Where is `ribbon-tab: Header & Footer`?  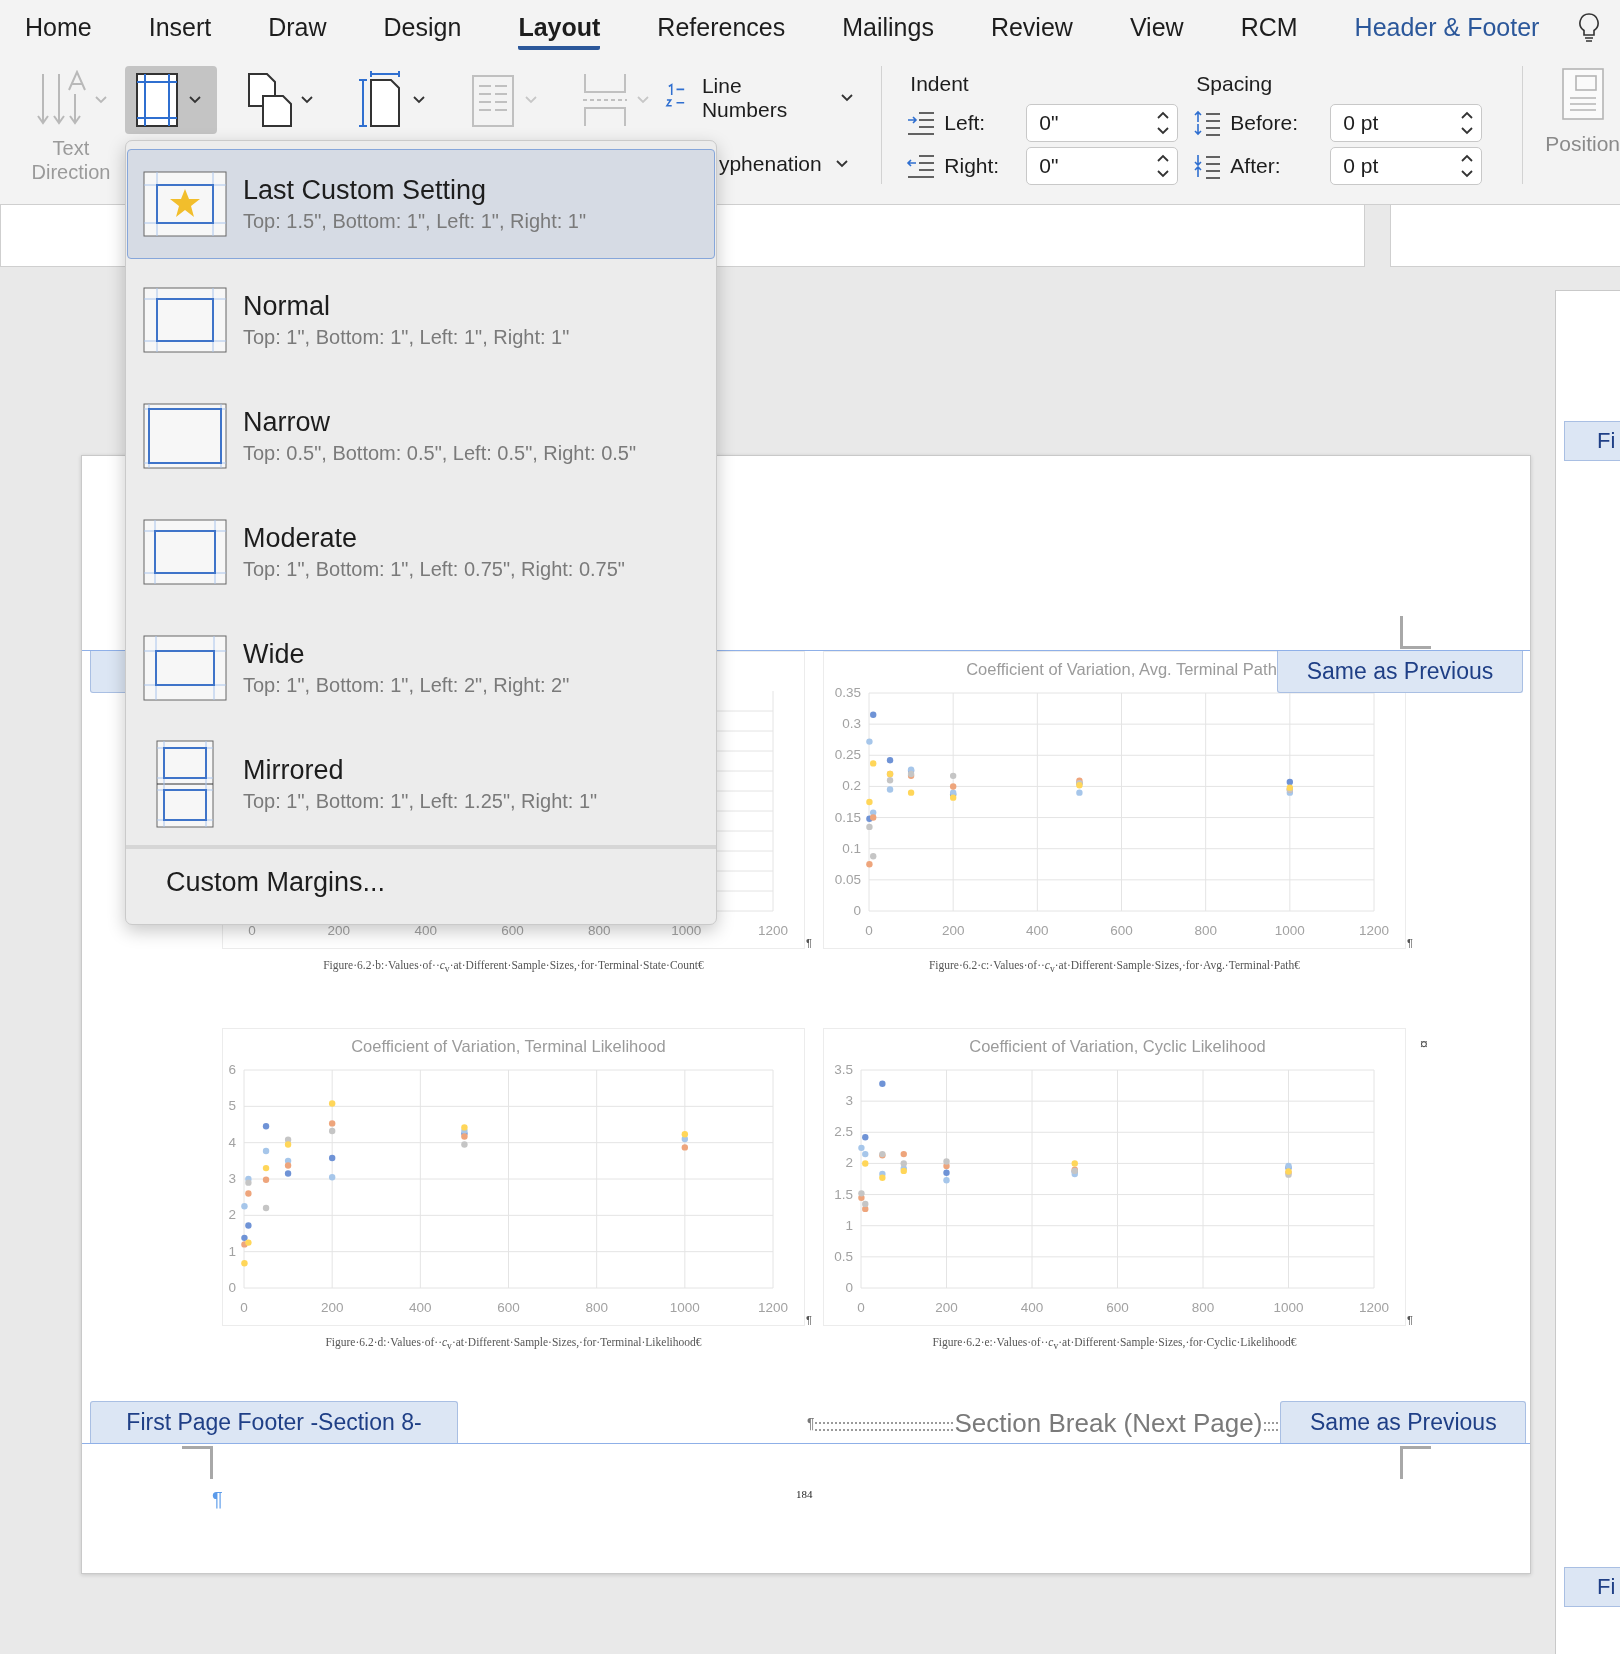
ribbon-tab: Header & Footer is located at coordinates (1447, 31).